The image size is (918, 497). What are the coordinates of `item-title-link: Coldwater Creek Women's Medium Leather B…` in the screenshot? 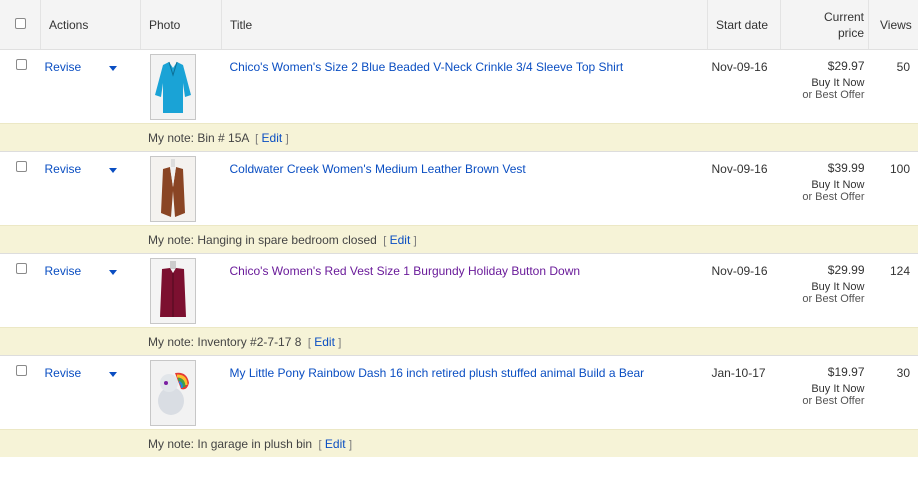 It's located at (464, 169).